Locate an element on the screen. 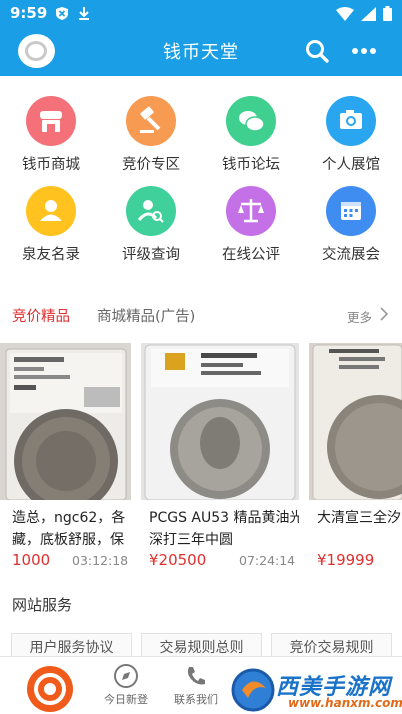  card-countdown: 03:12:18 is located at coordinates (100, 560).